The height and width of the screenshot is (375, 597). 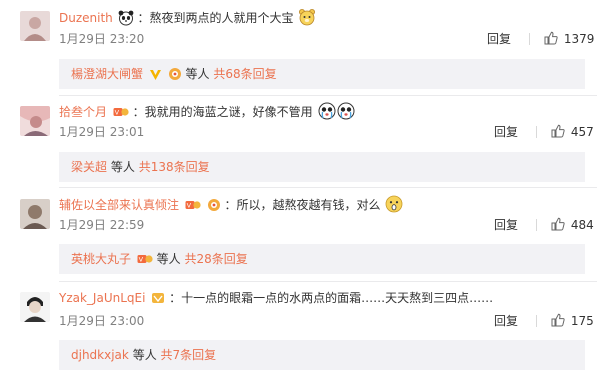 I want to click on comment-line: 拾叁个月 V ：我就用的海蓝之谜，好像不管用, so click(x=207, y=113).